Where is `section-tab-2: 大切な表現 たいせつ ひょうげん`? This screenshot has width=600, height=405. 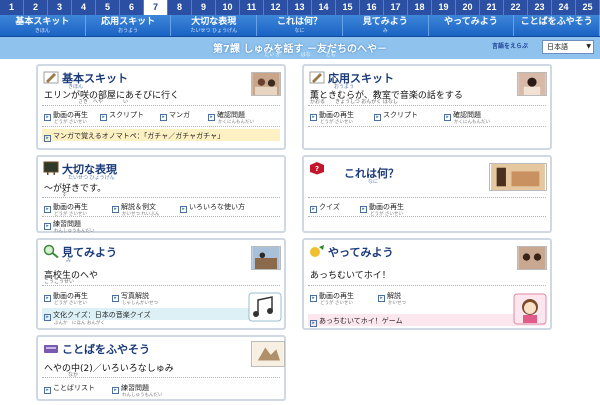
section-tab-2: 大切な表現 たいせつ ひょうげん is located at coordinates (214, 25).